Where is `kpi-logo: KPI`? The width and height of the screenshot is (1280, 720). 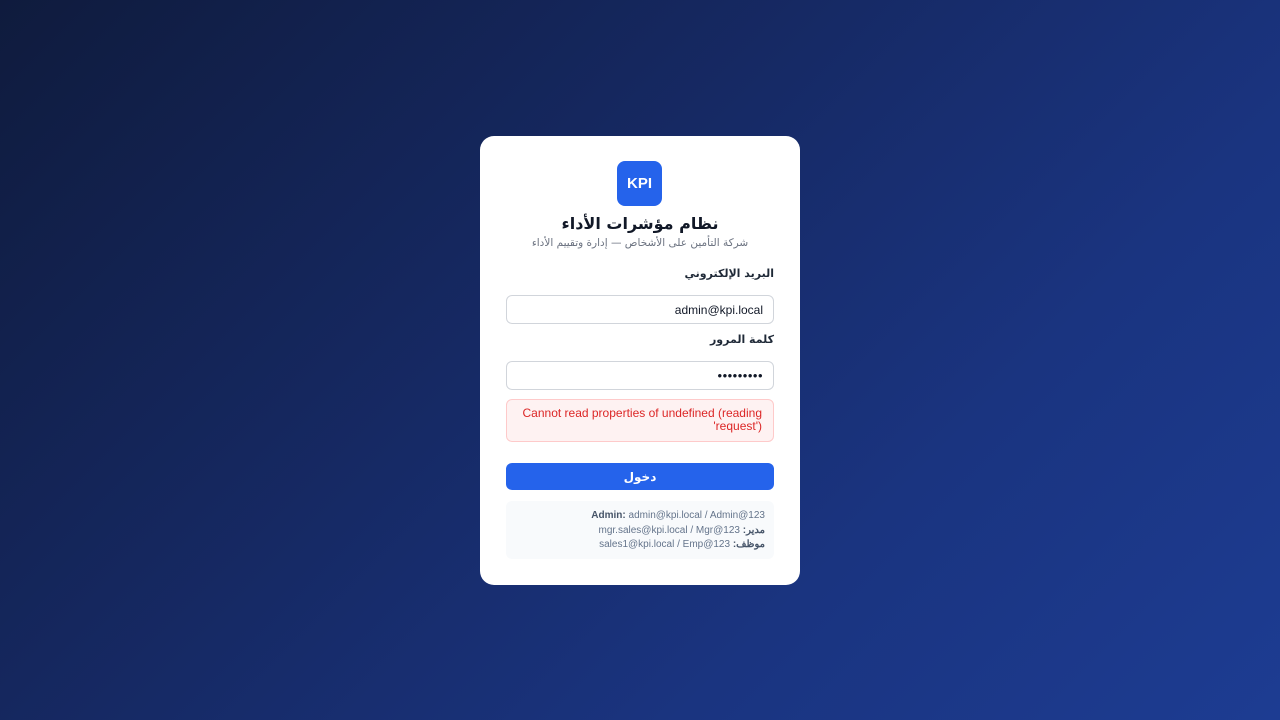
kpi-logo: KPI is located at coordinates (639, 183).